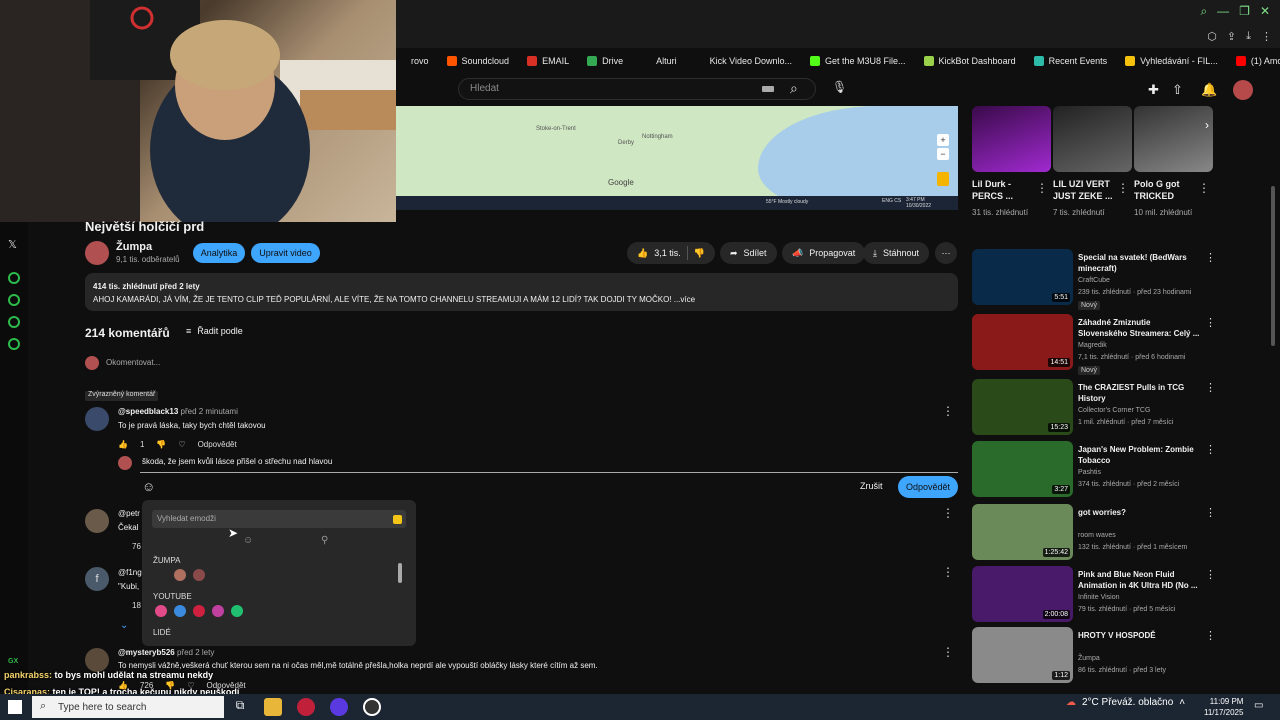 This screenshot has width=1280, height=720. I want to click on download-button: ⤓ Stáhnout, so click(896, 253).